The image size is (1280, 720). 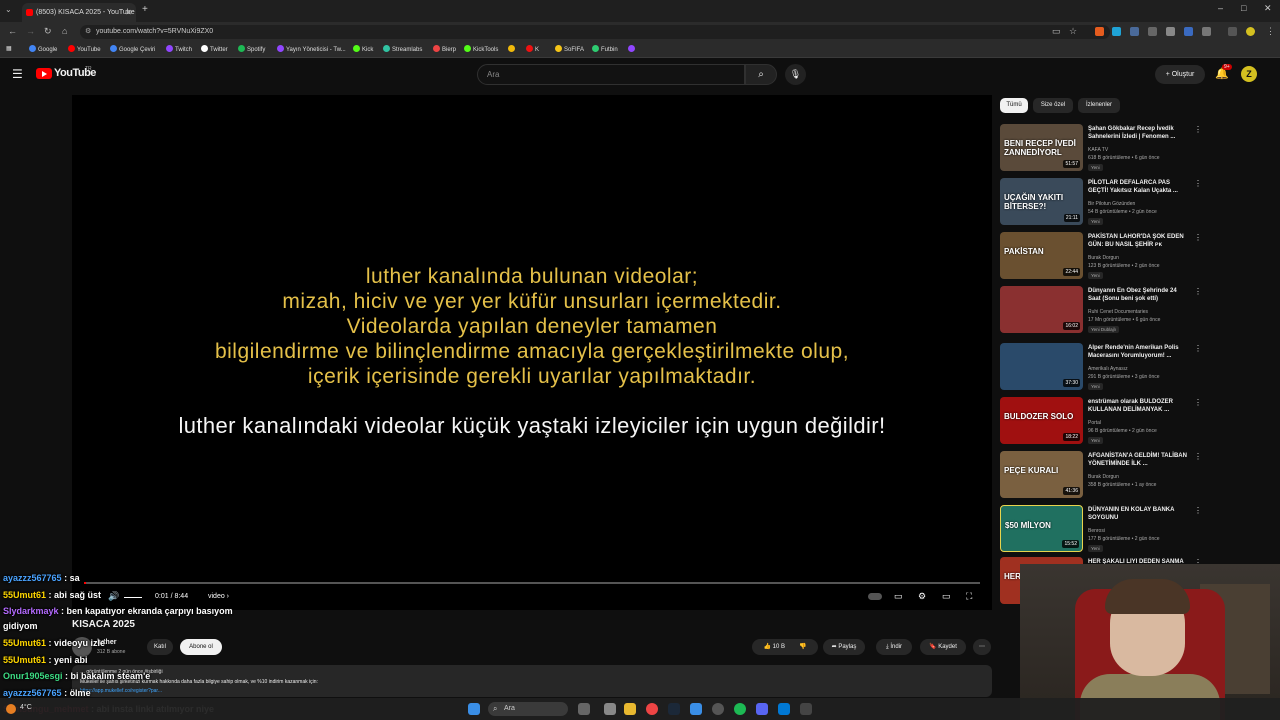 I want to click on sidebar-icon, so click(x=1232, y=31).